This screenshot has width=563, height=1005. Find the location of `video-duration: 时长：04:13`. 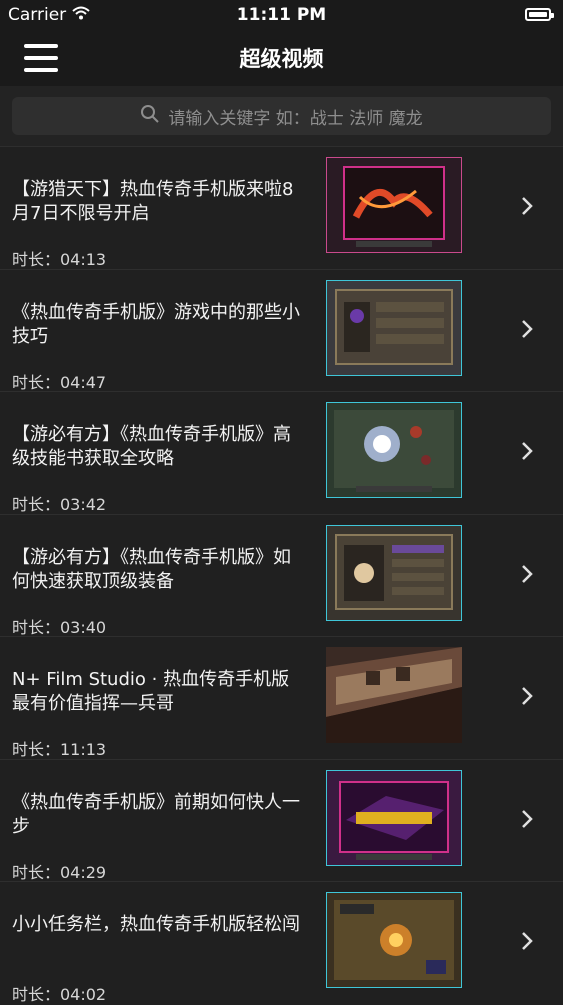

video-duration: 时长：04:13 is located at coordinates (59, 259).